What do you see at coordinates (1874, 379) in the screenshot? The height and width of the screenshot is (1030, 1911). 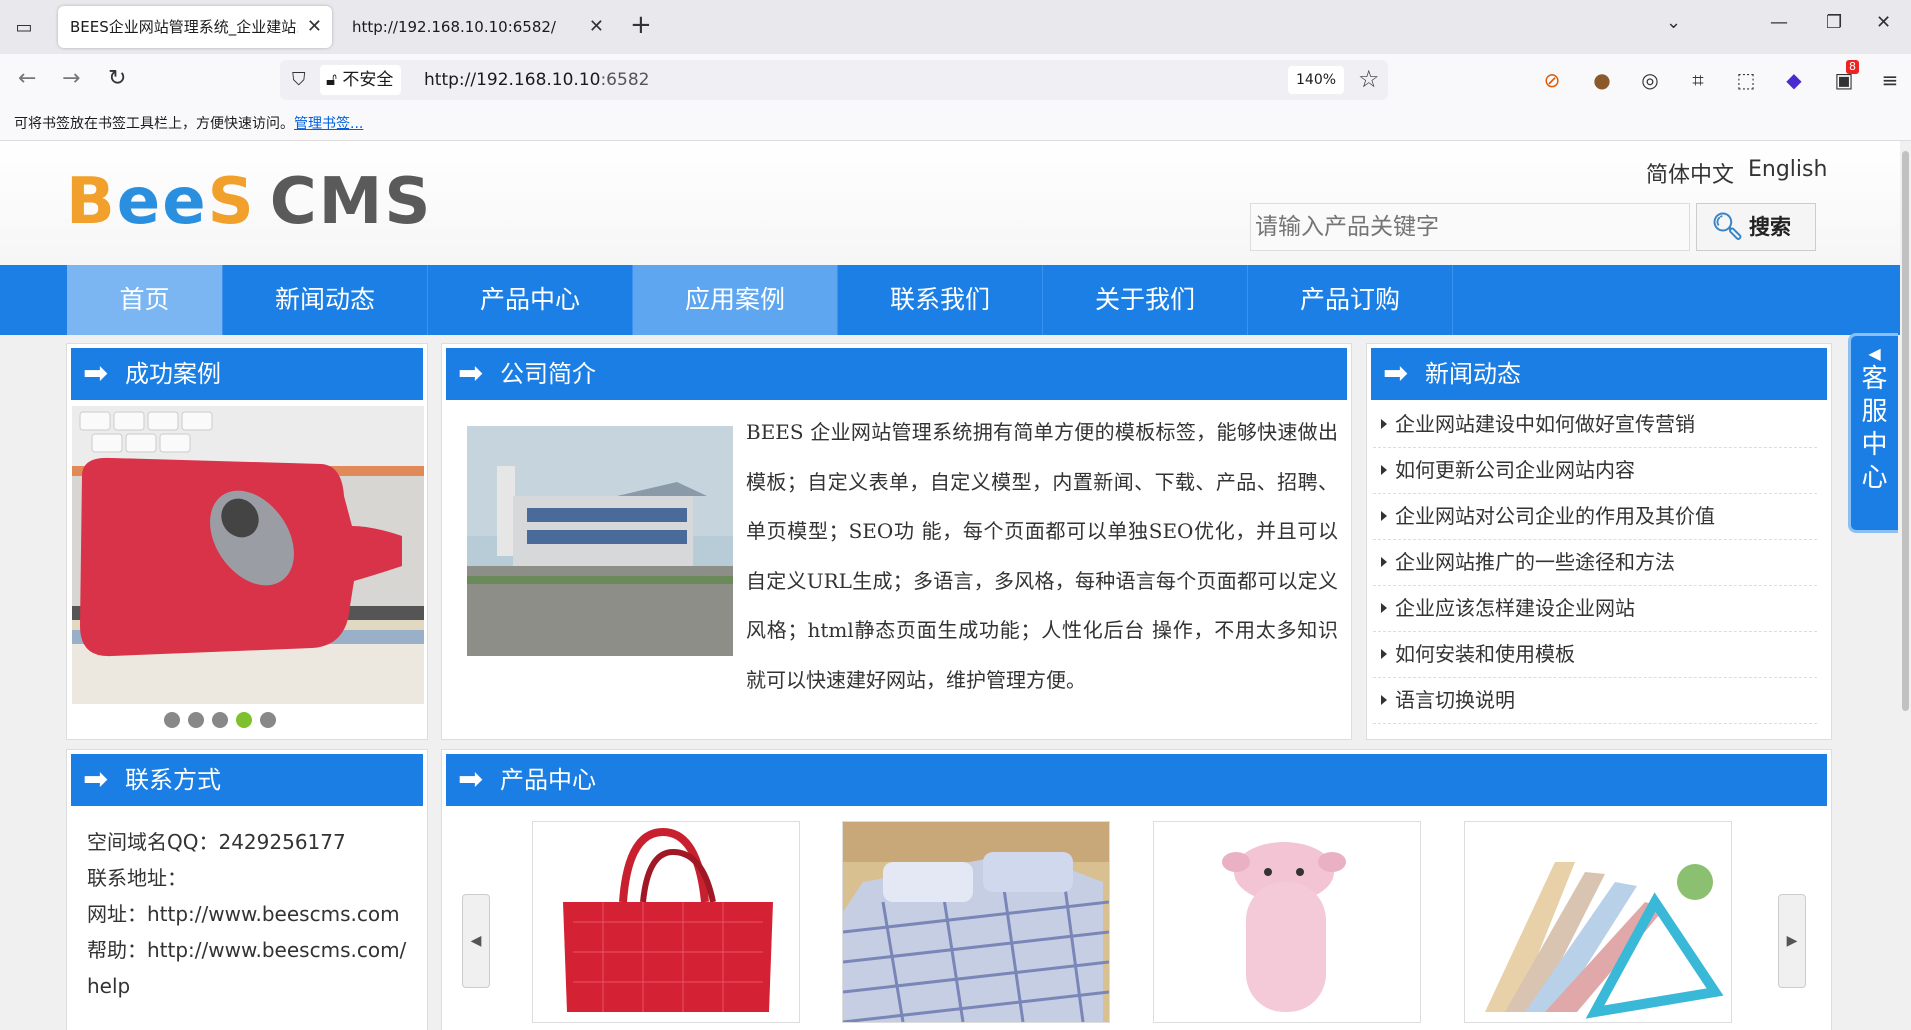 I see `kefu-char: 客` at bounding box center [1874, 379].